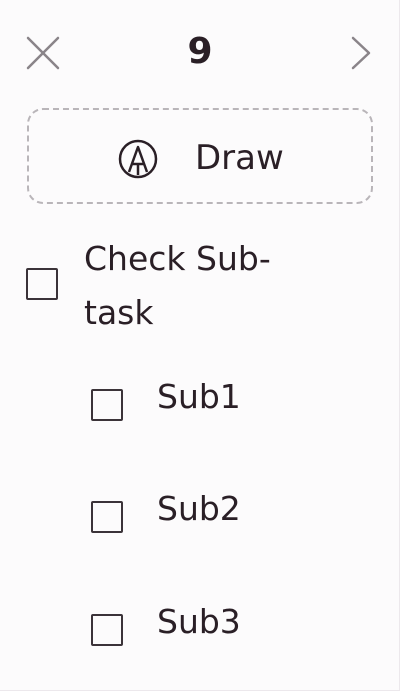 This screenshot has width=400, height=691. I want to click on subtask-label-1: Sub1, so click(199, 396).